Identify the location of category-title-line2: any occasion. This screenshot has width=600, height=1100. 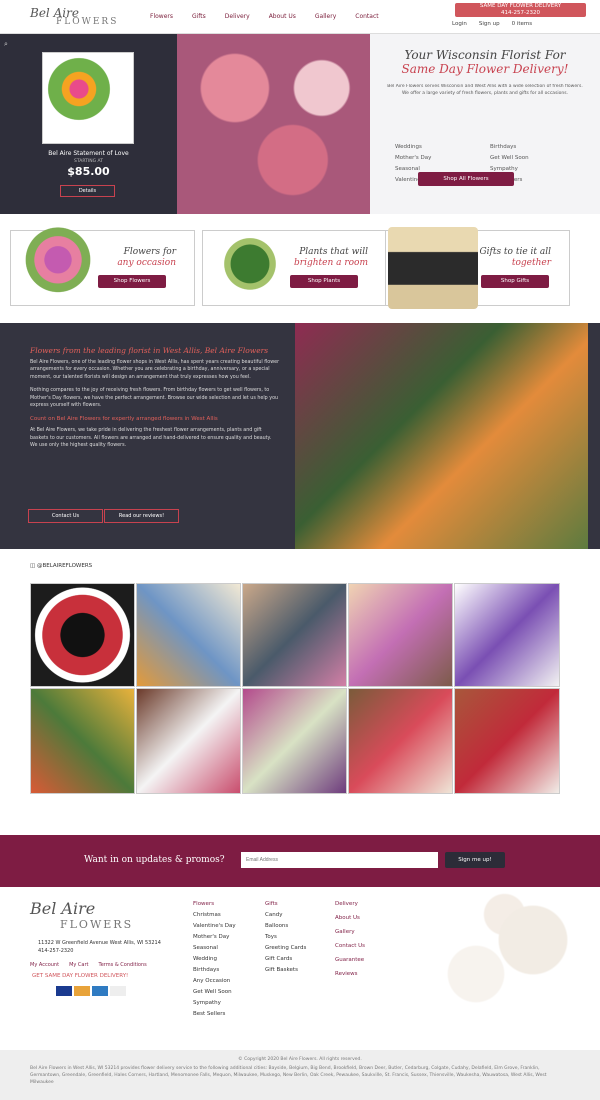
(146, 263).